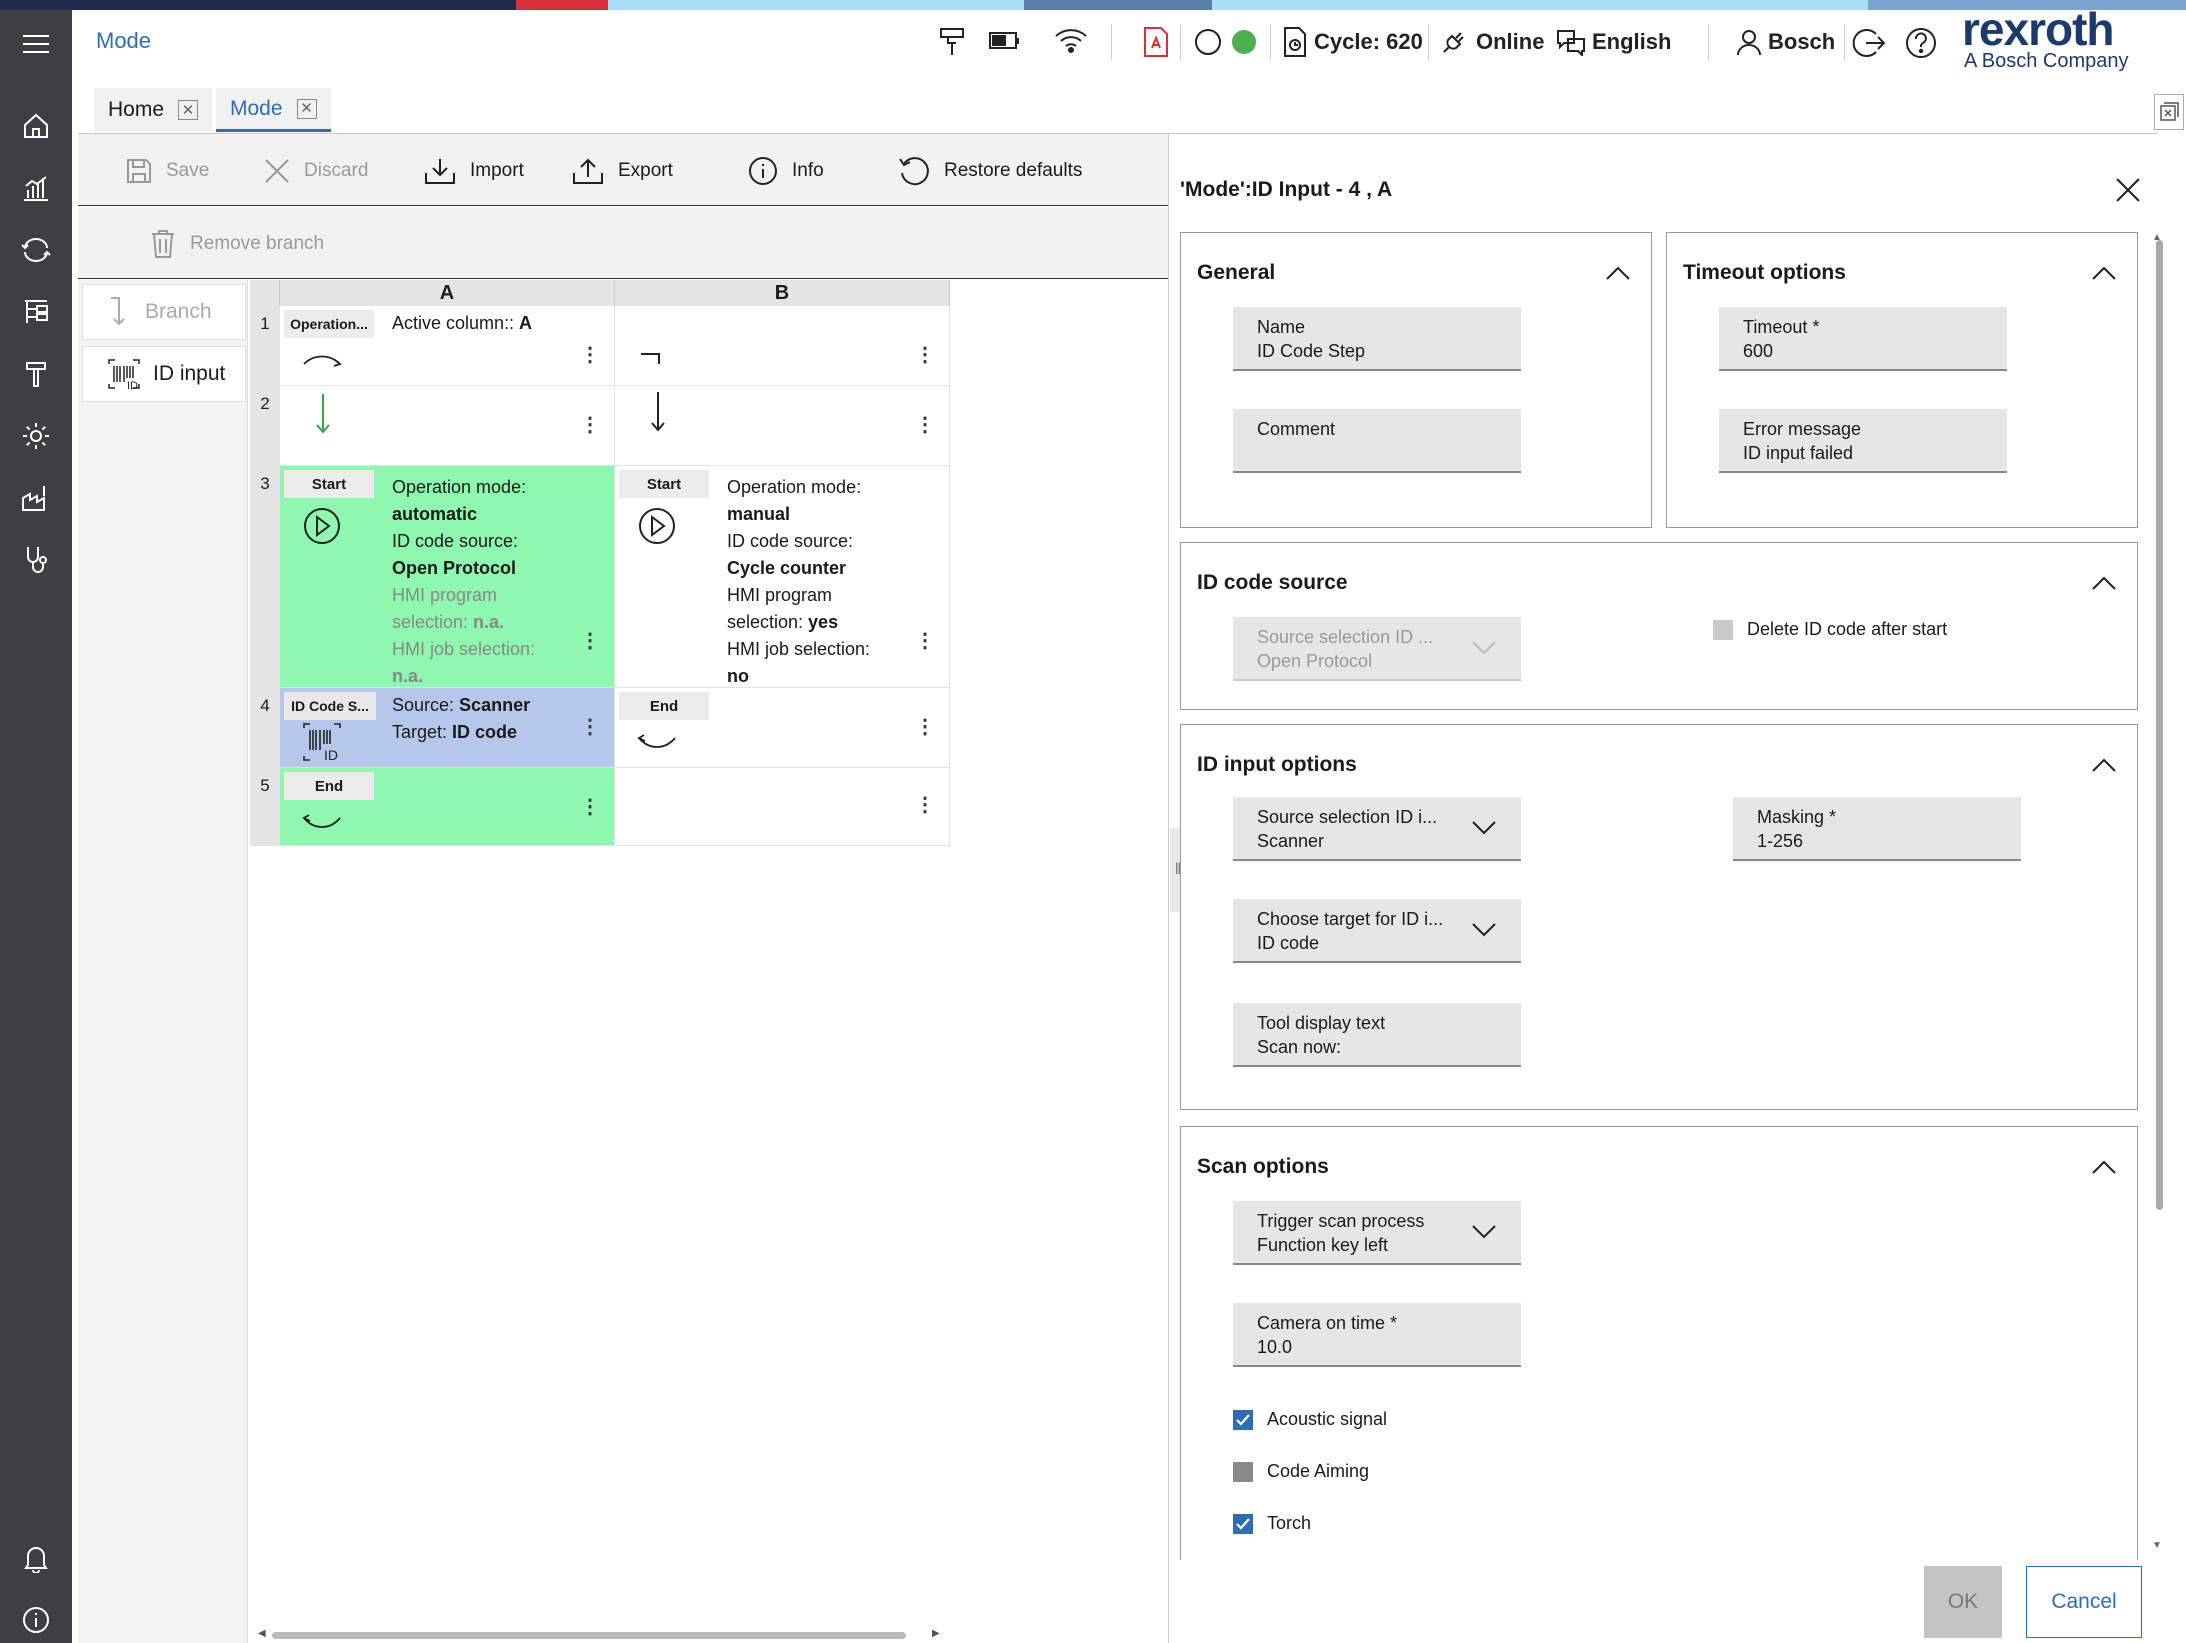  I want to click on torch-checkbox: Torch, so click(1272, 1523).